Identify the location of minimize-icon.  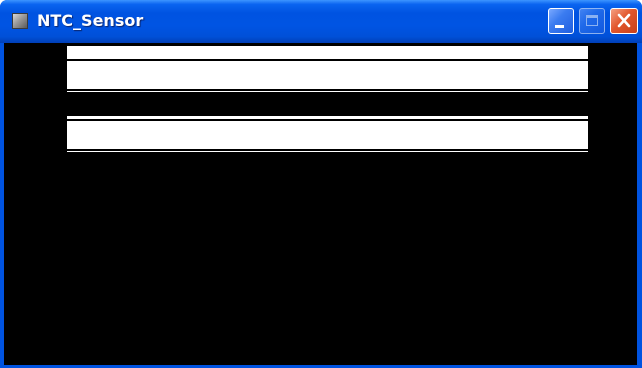
(559, 26).